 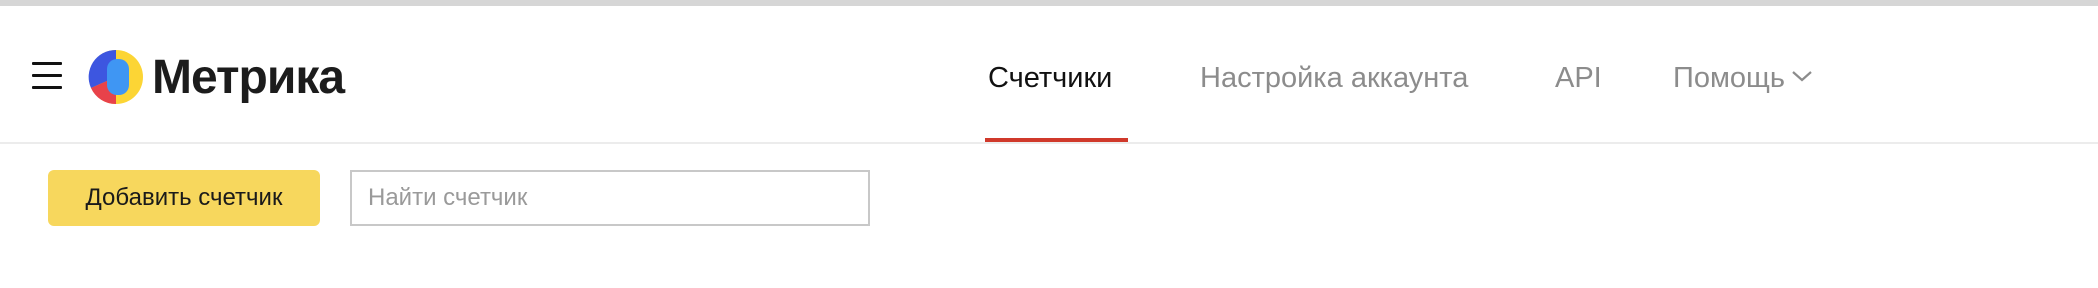 What do you see at coordinates (1334, 78) in the screenshot?
I see `tab-account-settings: Настройка аккаунта` at bounding box center [1334, 78].